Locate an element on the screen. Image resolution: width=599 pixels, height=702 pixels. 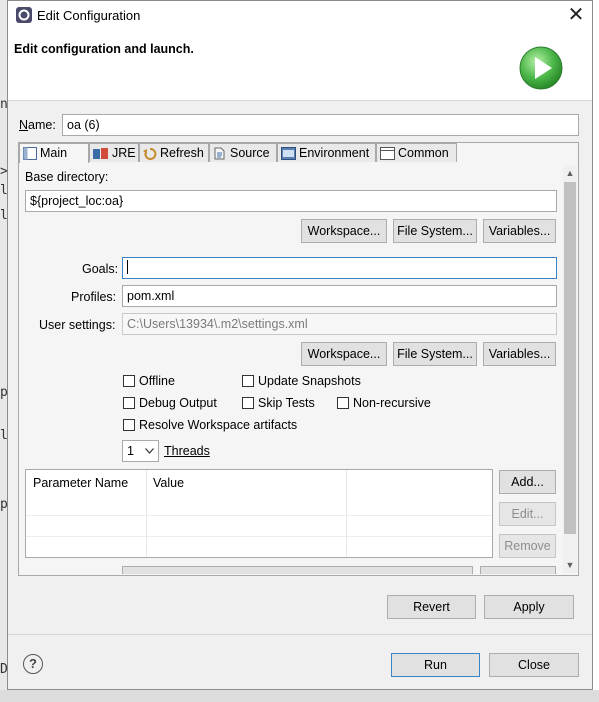
name-field: oa (6) is located at coordinates (320, 125).